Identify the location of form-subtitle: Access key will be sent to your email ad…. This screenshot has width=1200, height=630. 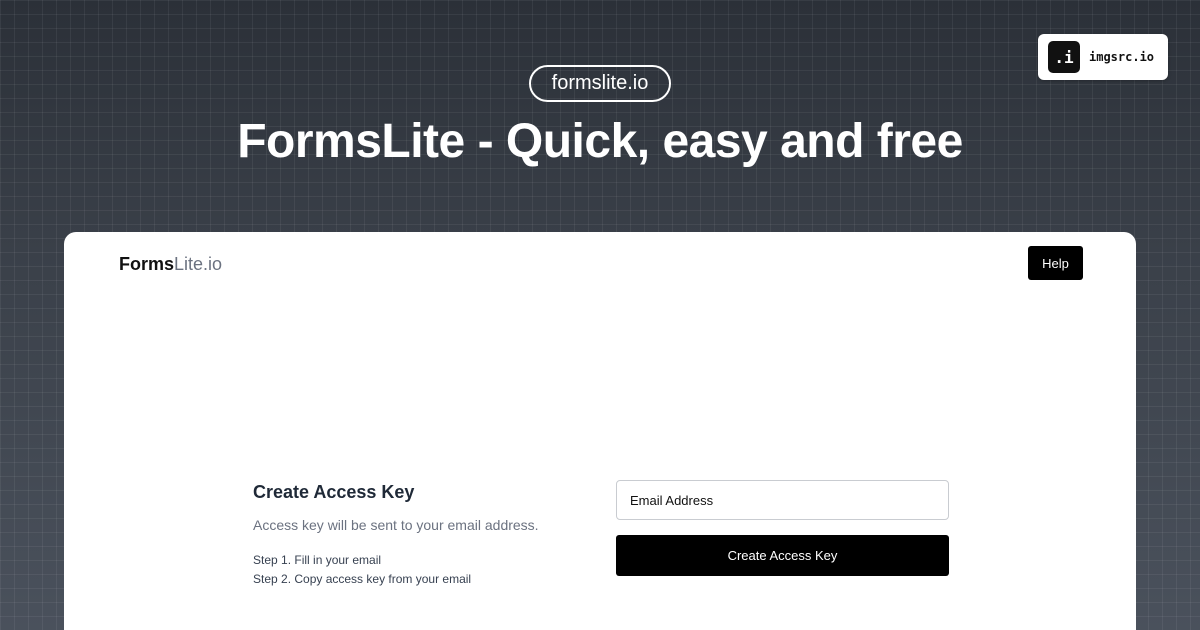
(396, 525).